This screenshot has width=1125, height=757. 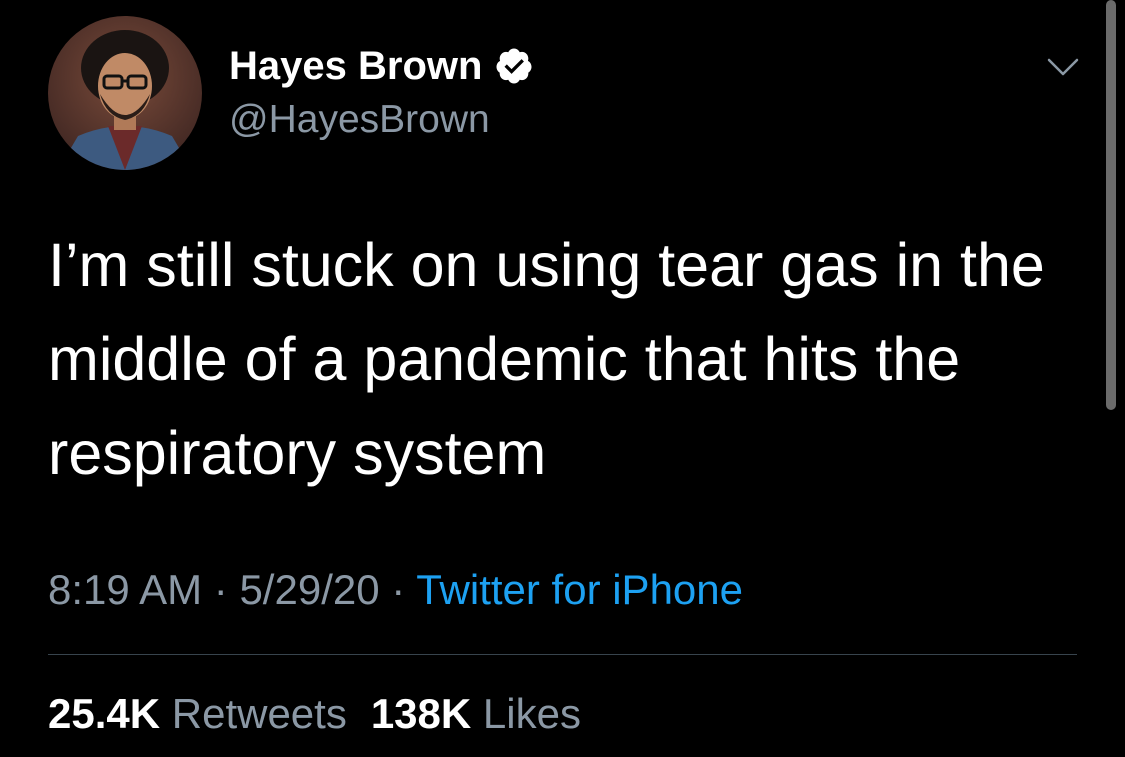 I want to click on tweet-date: 5/29/20, so click(x=309, y=589).